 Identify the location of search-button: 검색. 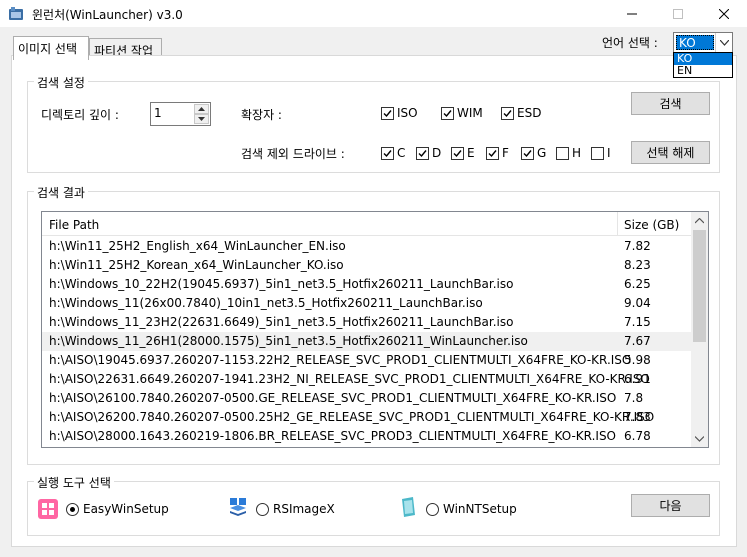
(670, 103).